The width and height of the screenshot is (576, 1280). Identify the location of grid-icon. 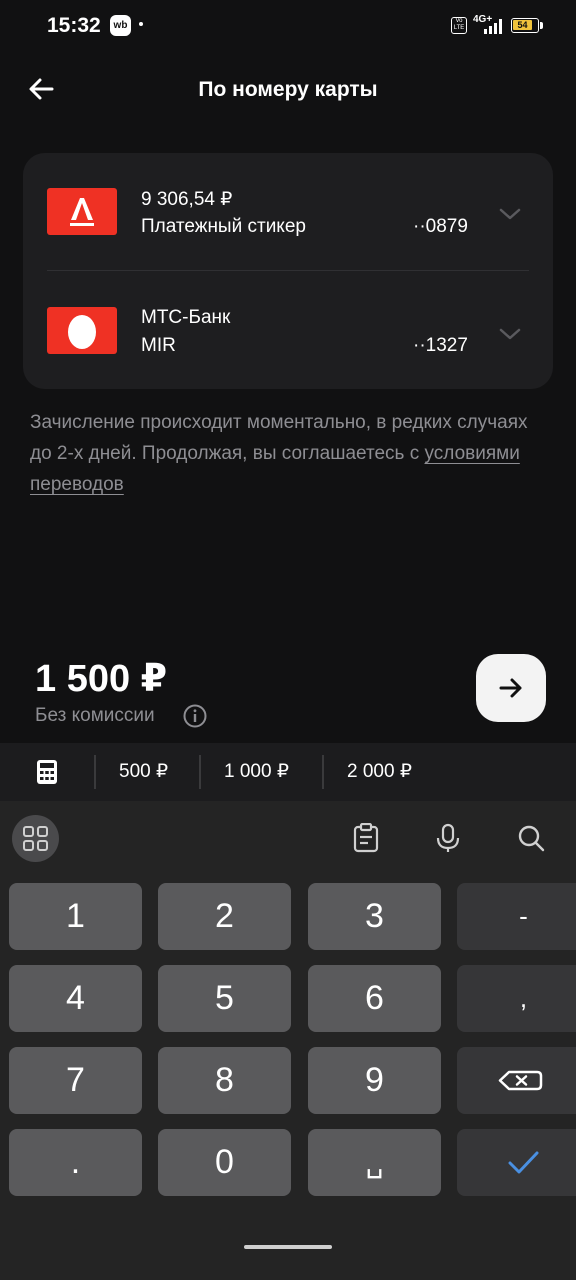
(35, 838).